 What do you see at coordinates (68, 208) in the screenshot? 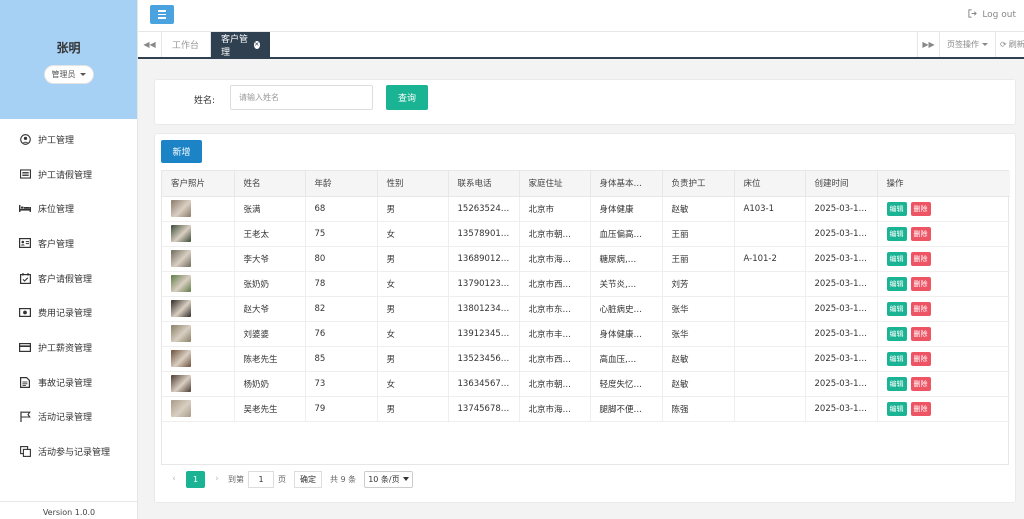
I see `sidebar-item-bed: 床位管理` at bounding box center [68, 208].